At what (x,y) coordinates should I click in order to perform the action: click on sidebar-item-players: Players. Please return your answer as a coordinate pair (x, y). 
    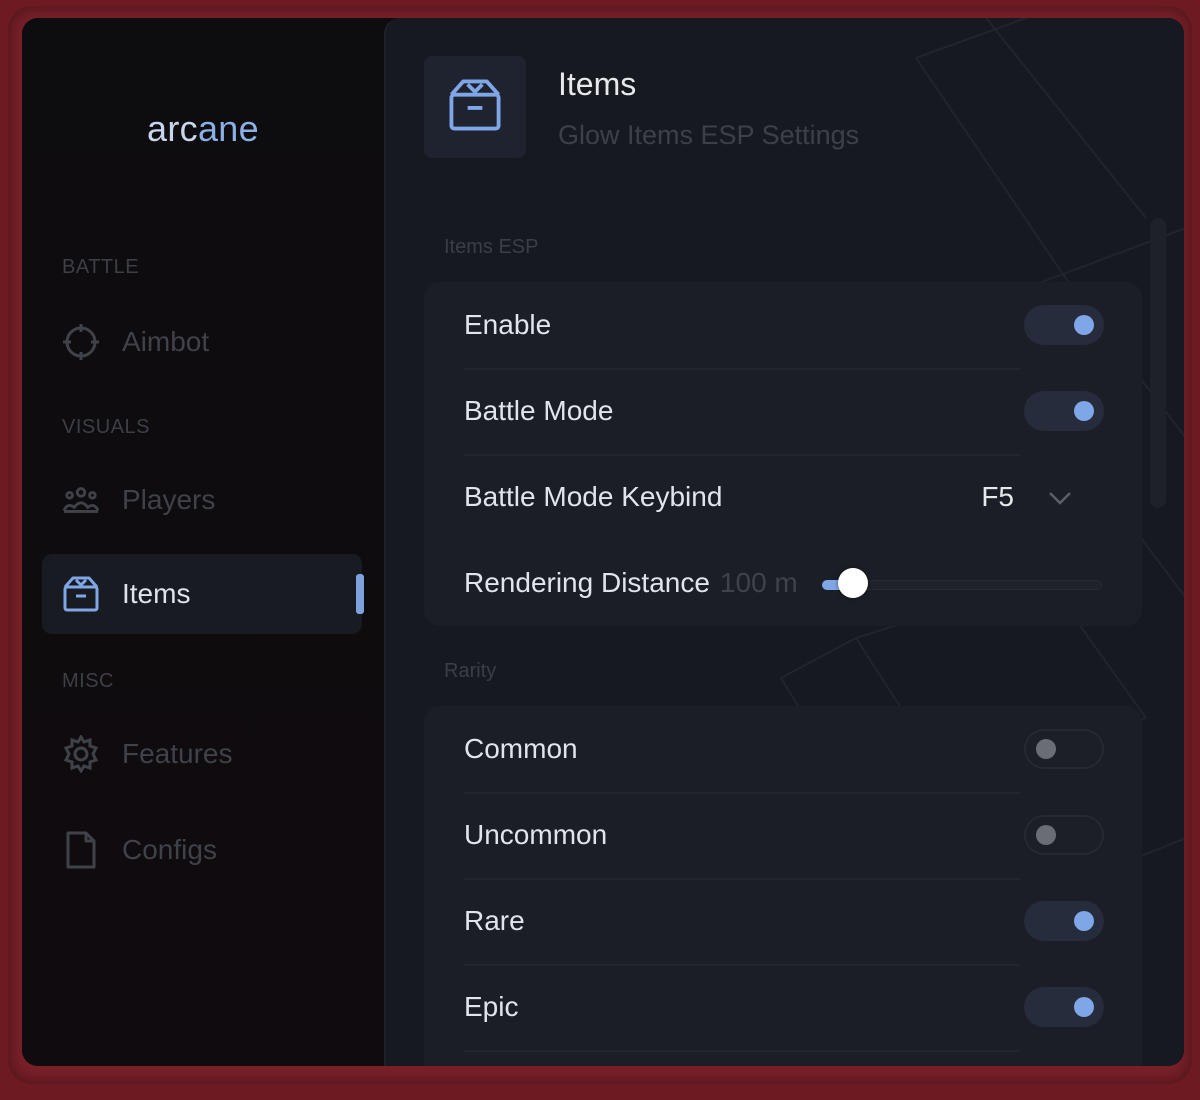
    Looking at the image, I should click on (202, 500).